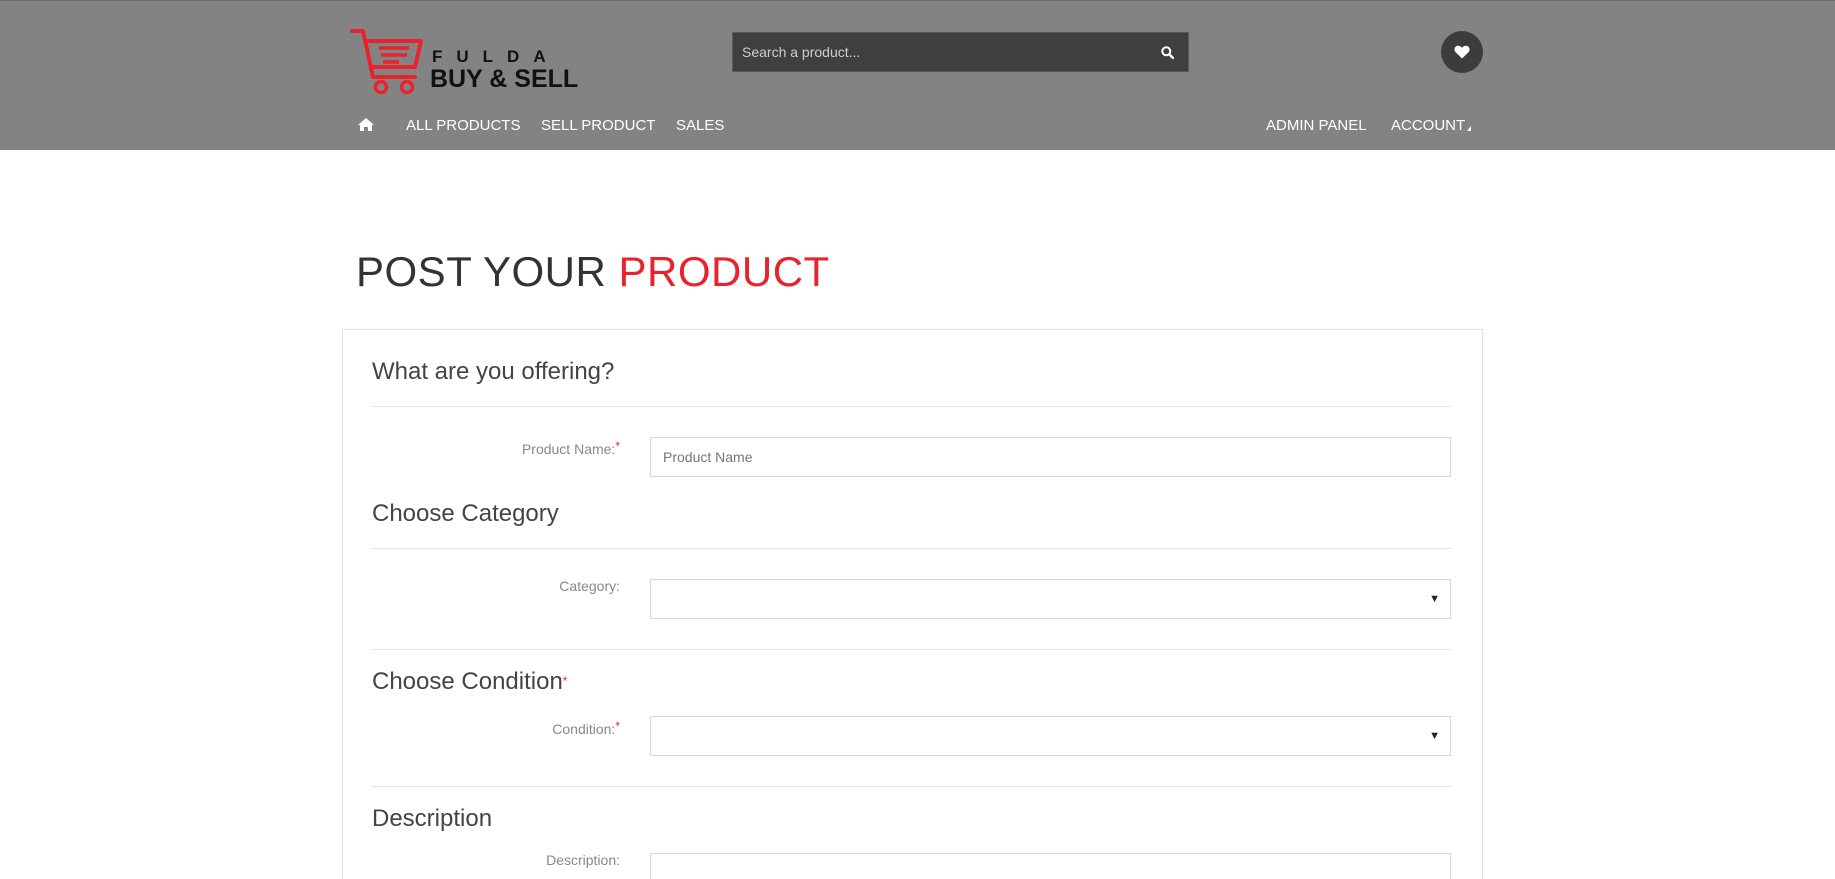 The image size is (1835, 879). What do you see at coordinates (465, 513) in the screenshot?
I see `section-category-title: Choose Category` at bounding box center [465, 513].